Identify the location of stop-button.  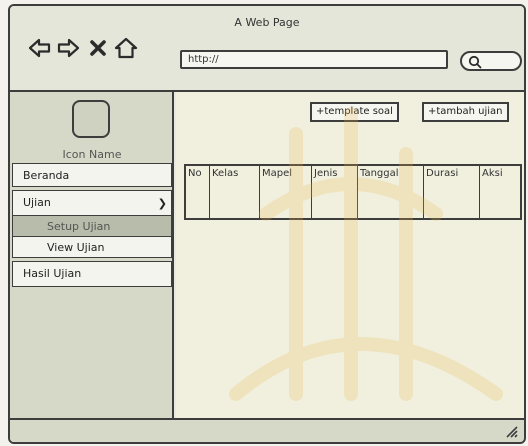
(98, 48).